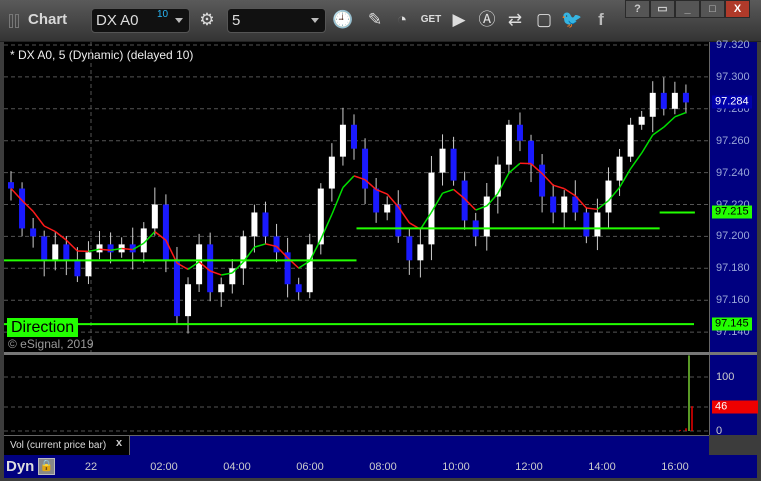 Image resolution: width=761 pixels, height=481 pixels. Describe the element at coordinates (675, 467) in the screenshot. I see `time-label: 16:00` at that location.